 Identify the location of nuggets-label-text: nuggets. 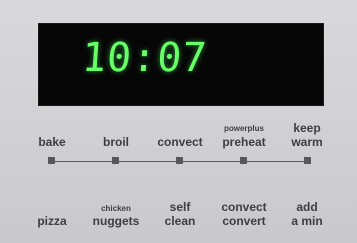
(116, 221).